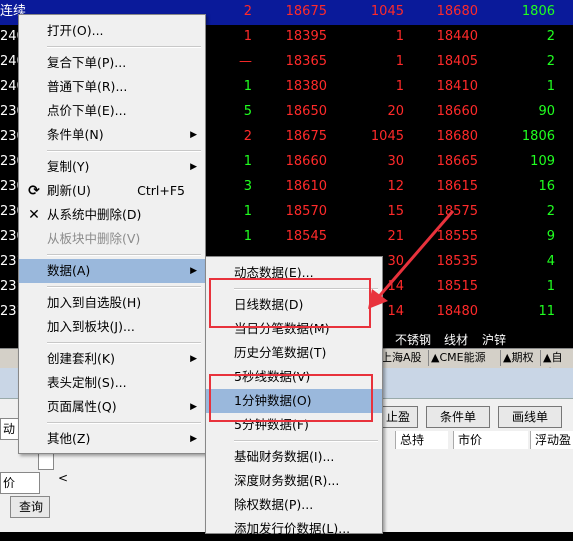 The width and height of the screenshot is (573, 541). Describe the element at coordinates (457, 61) in the screenshot. I see `quote-cell-d: 18405` at that location.